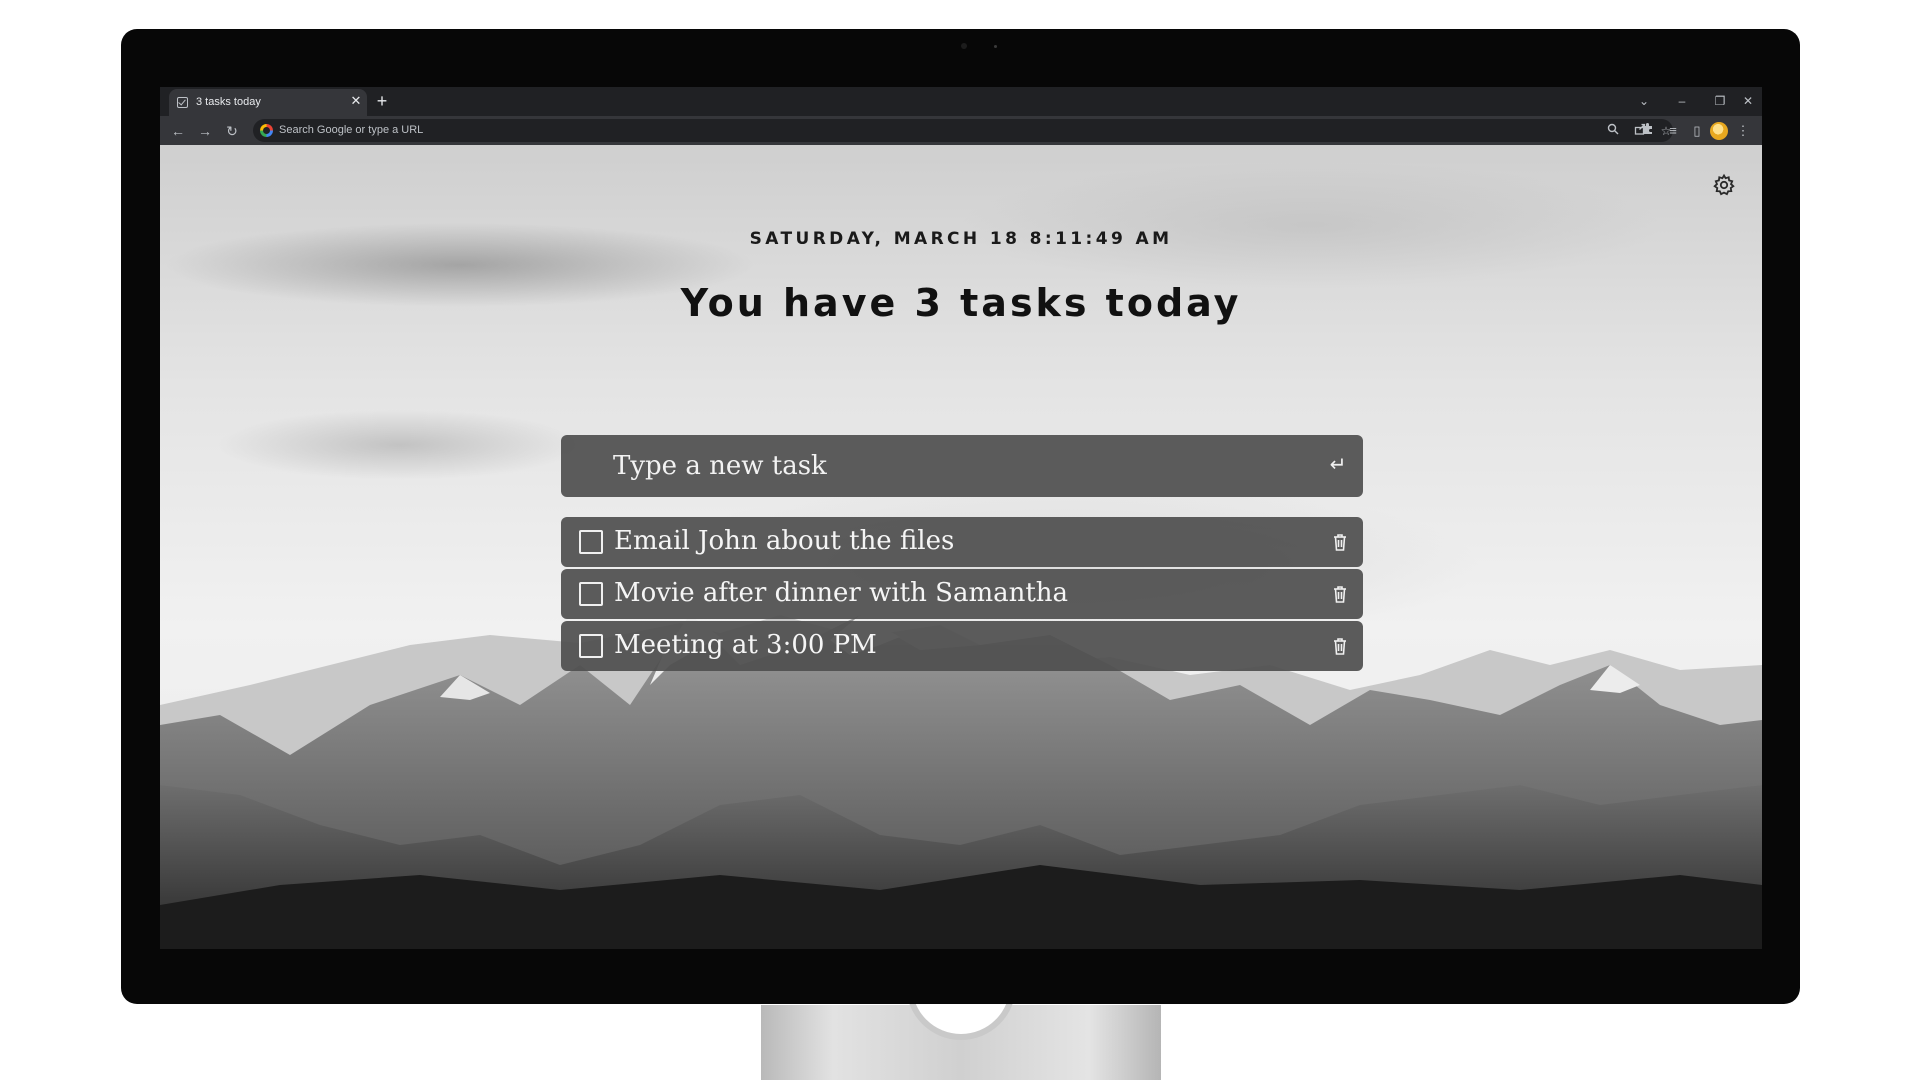 Image resolution: width=1920 pixels, height=1080 pixels. I want to click on address-bar: Search Google or type a URL ☆, so click(963, 130).